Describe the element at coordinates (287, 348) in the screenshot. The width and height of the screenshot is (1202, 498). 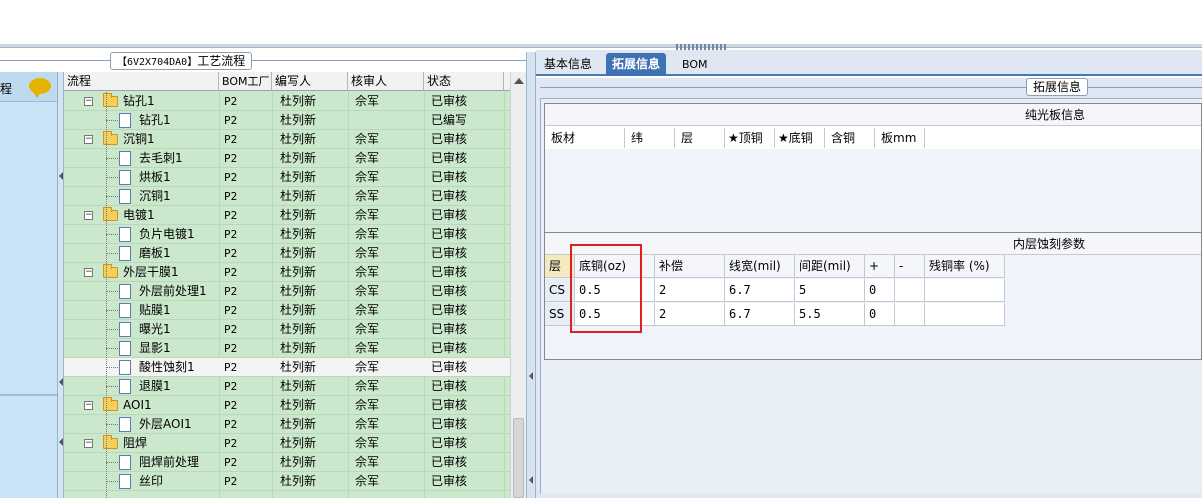
I see `table-row: 显影1 P2 杜列新 佘军 已审核` at that location.